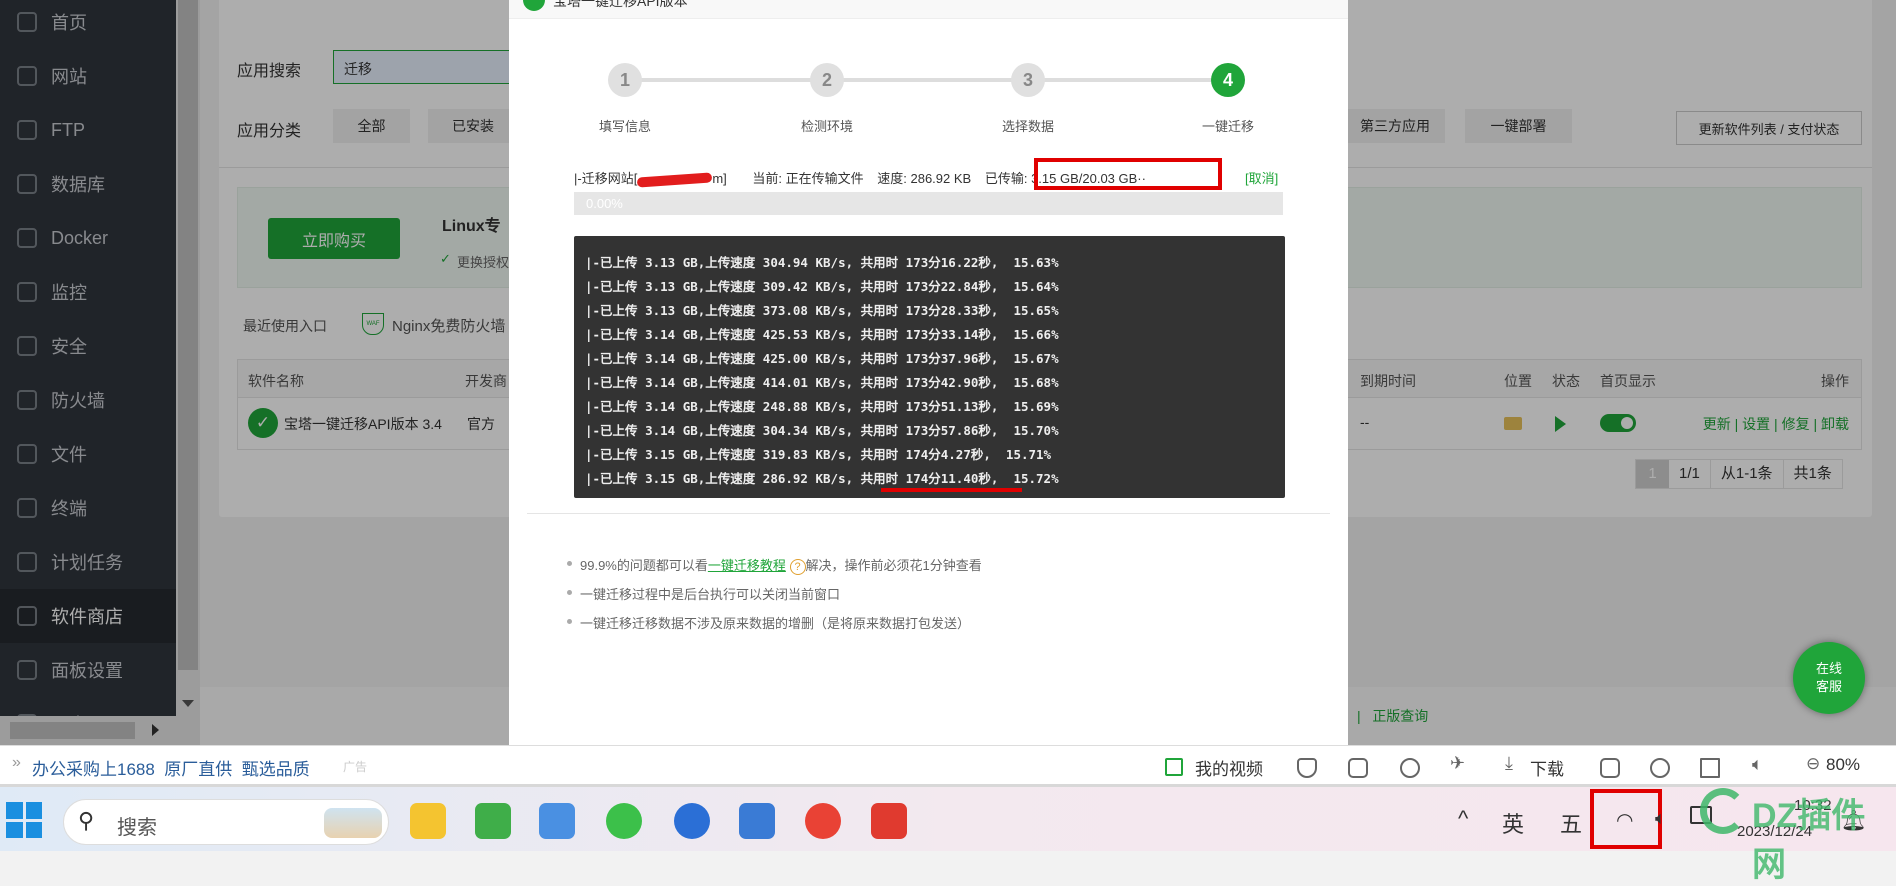 This screenshot has width=1896, height=886. What do you see at coordinates (928, 203) in the screenshot?
I see `progress-bar: 0.00%` at bounding box center [928, 203].